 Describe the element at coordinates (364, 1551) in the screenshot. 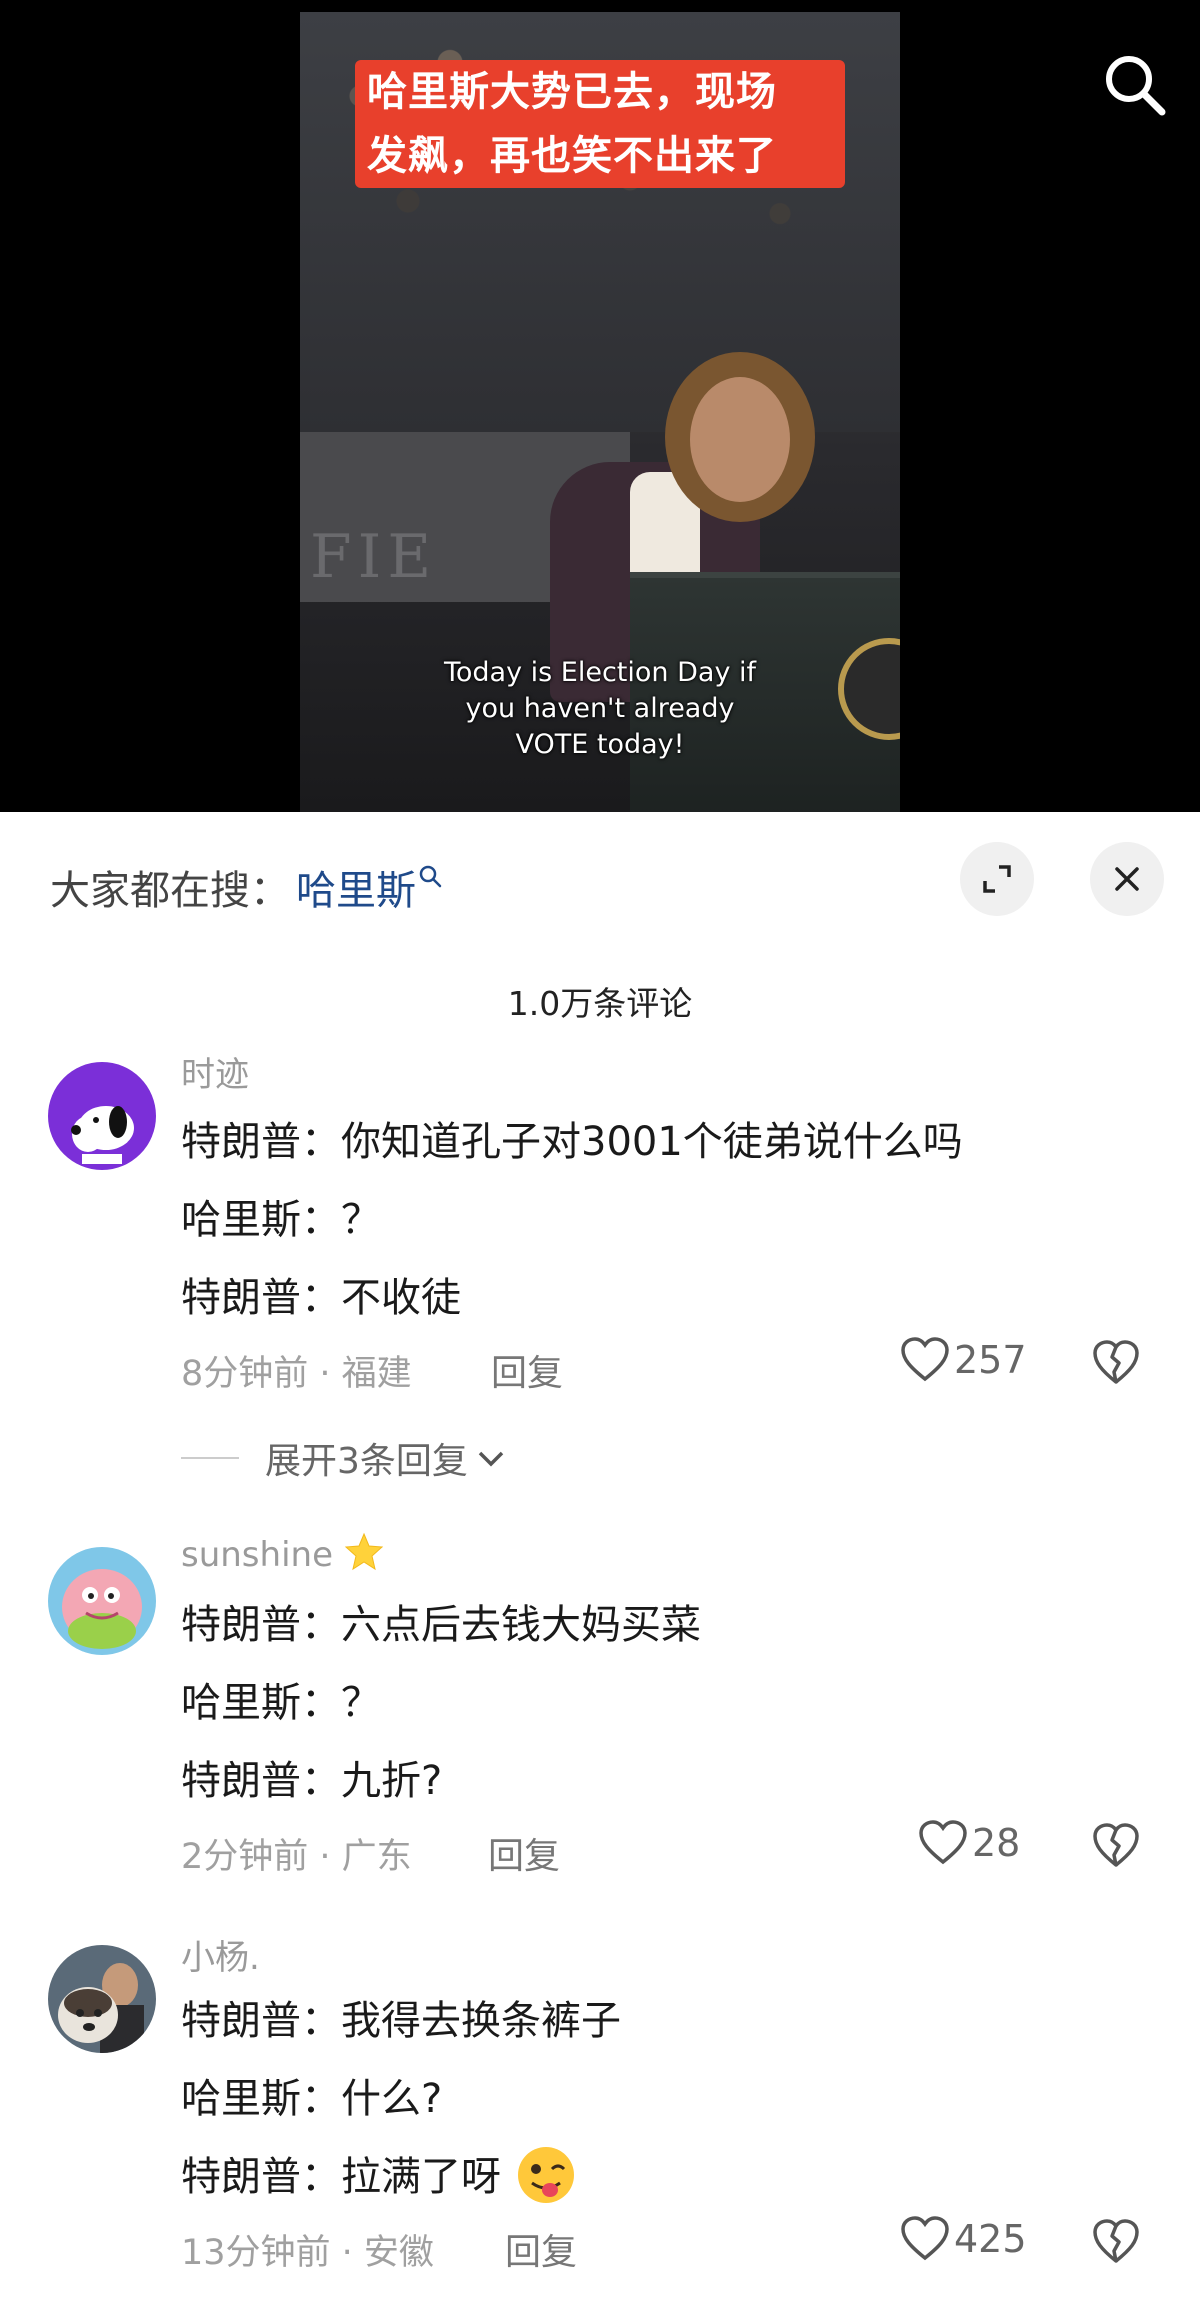

I see `star-icon` at that location.